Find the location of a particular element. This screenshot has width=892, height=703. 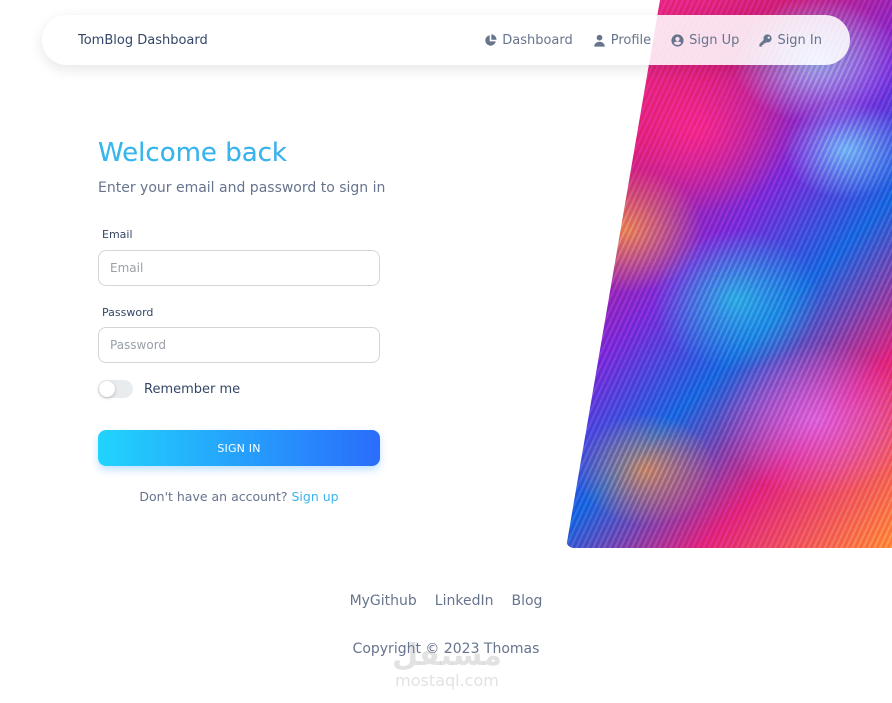

watermark-latin: mostaql.com is located at coordinates (447, 680).